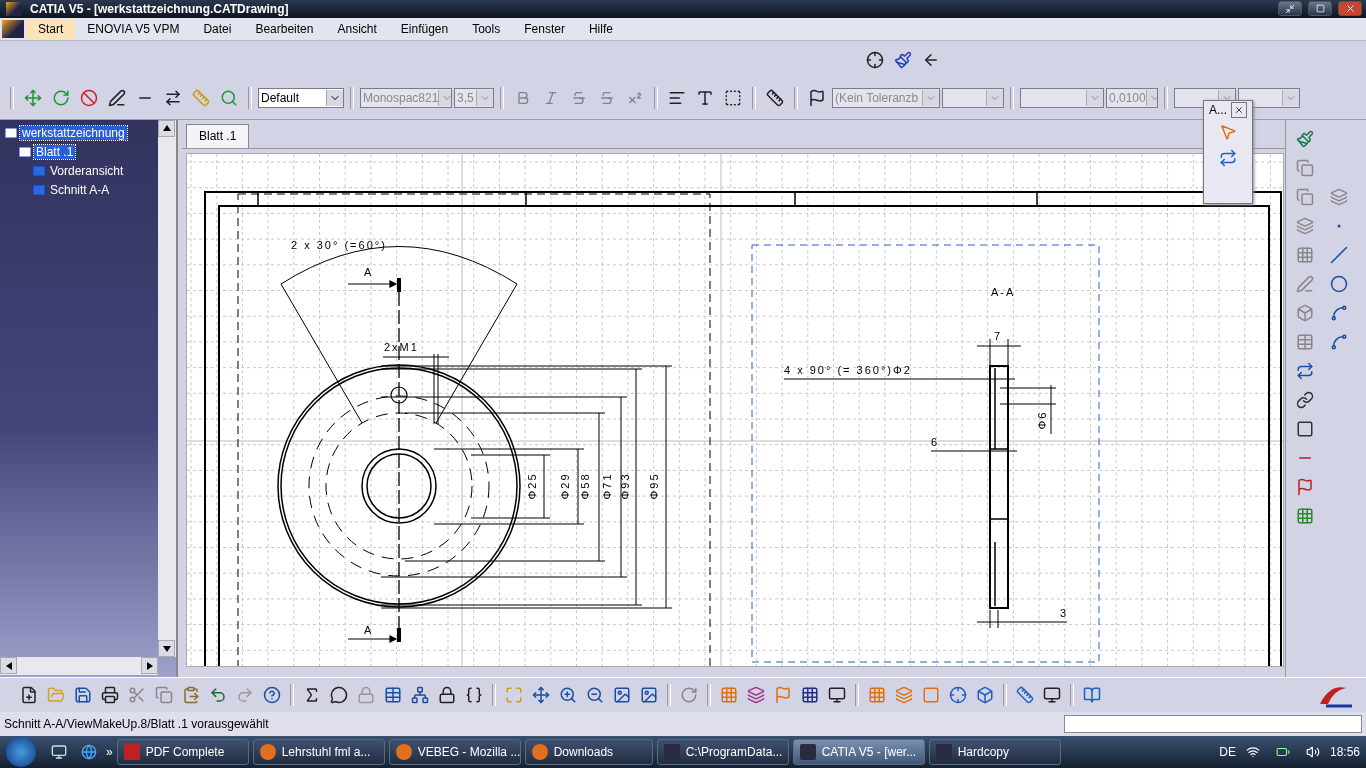 Image resolution: width=1366 pixels, height=768 pixels. Describe the element at coordinates (1042, 419) in the screenshot. I see `dimension-label: Φ6` at that location.